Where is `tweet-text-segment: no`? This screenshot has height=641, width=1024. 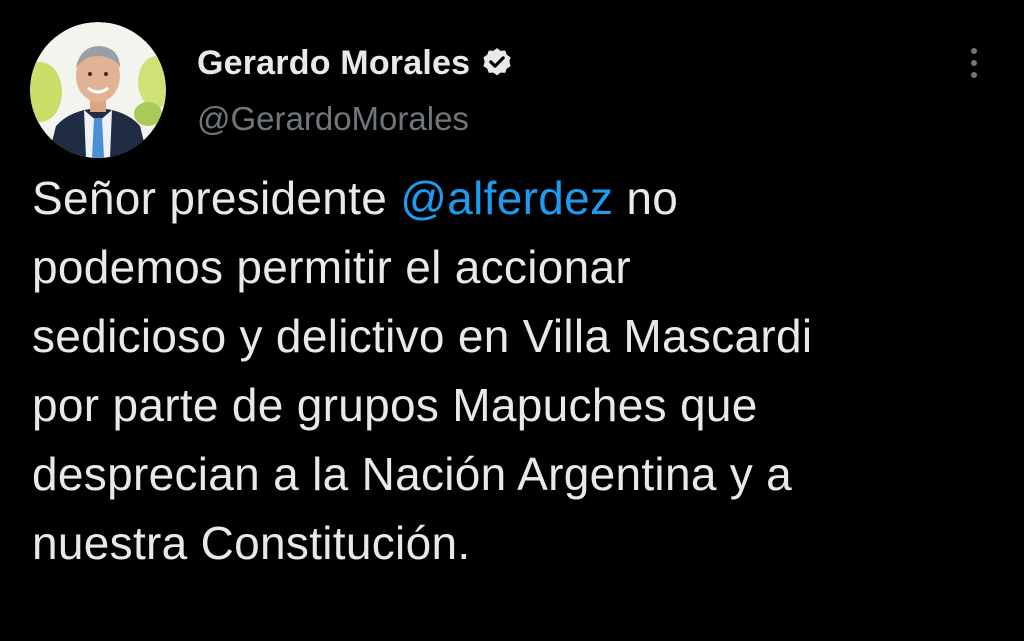 tweet-text-segment: no is located at coordinates (646, 198).